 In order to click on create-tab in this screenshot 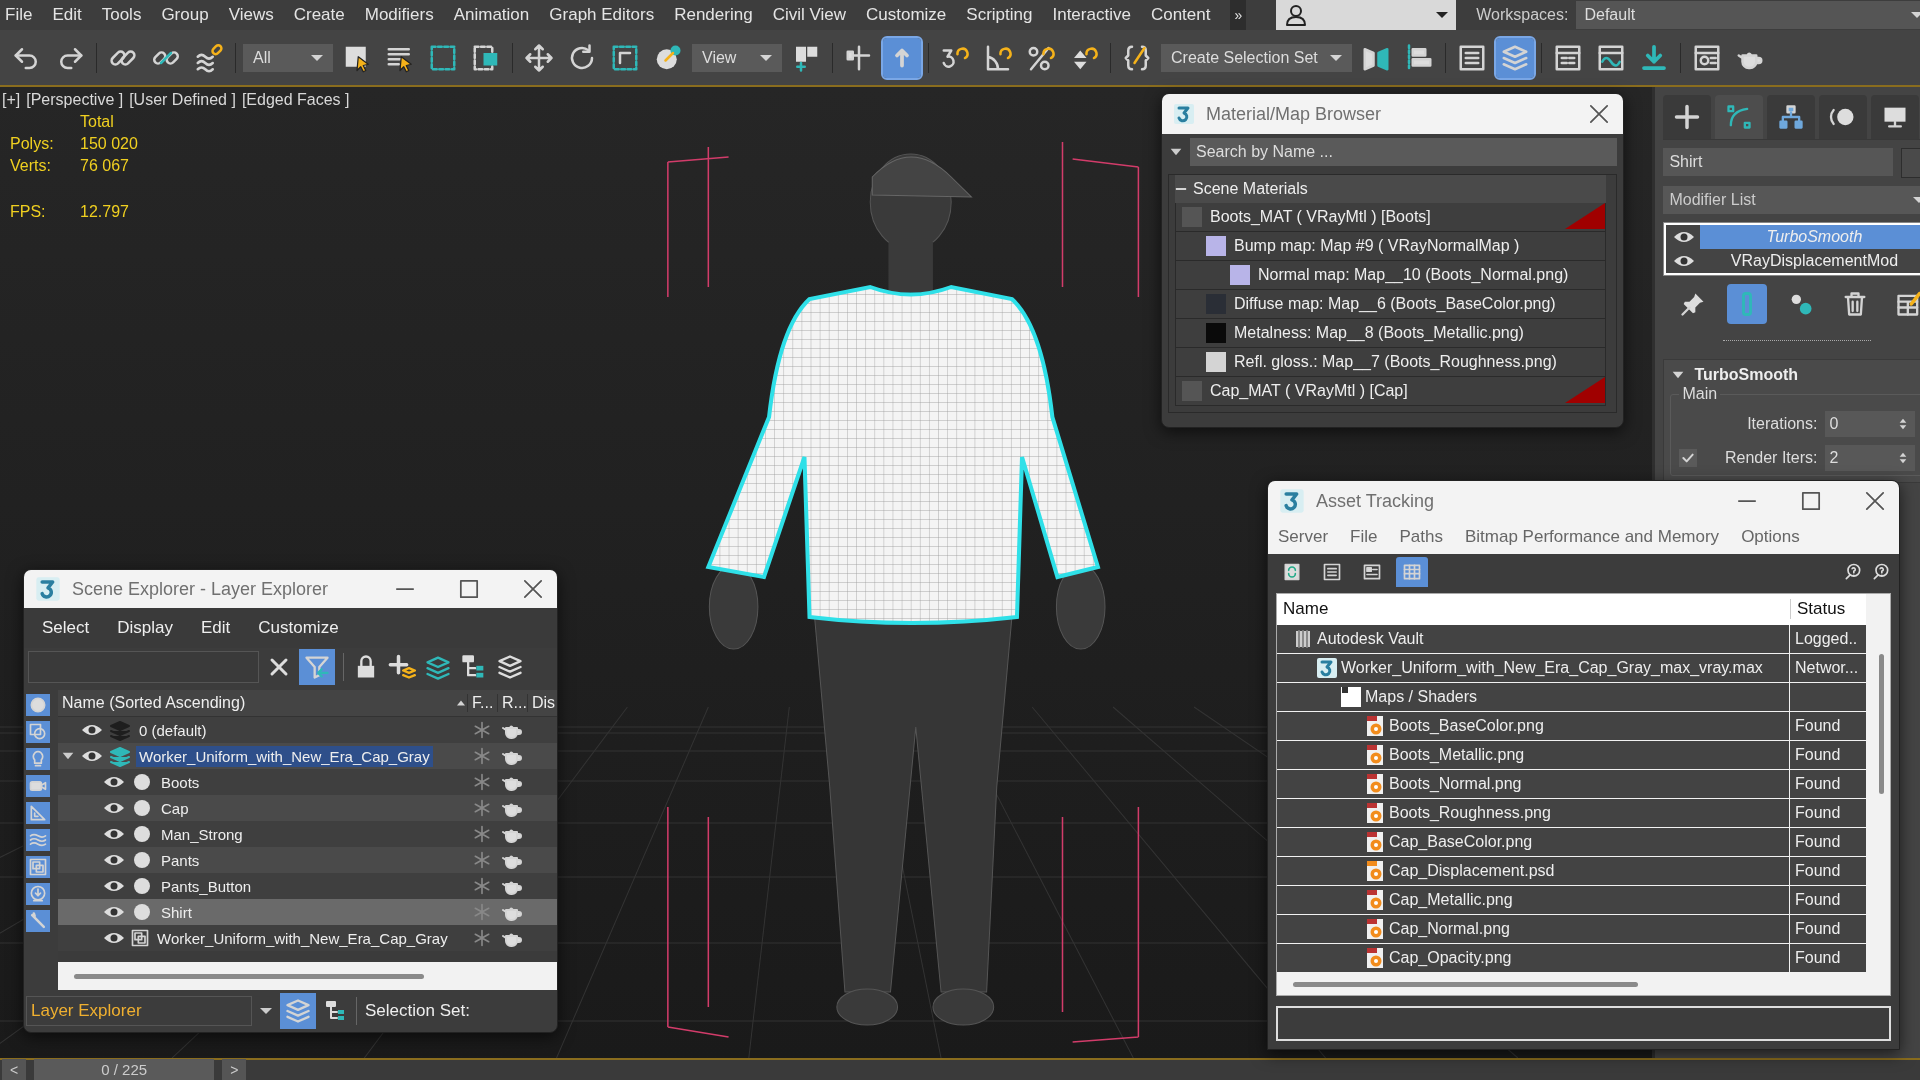, I will do `click(1687, 117)`.